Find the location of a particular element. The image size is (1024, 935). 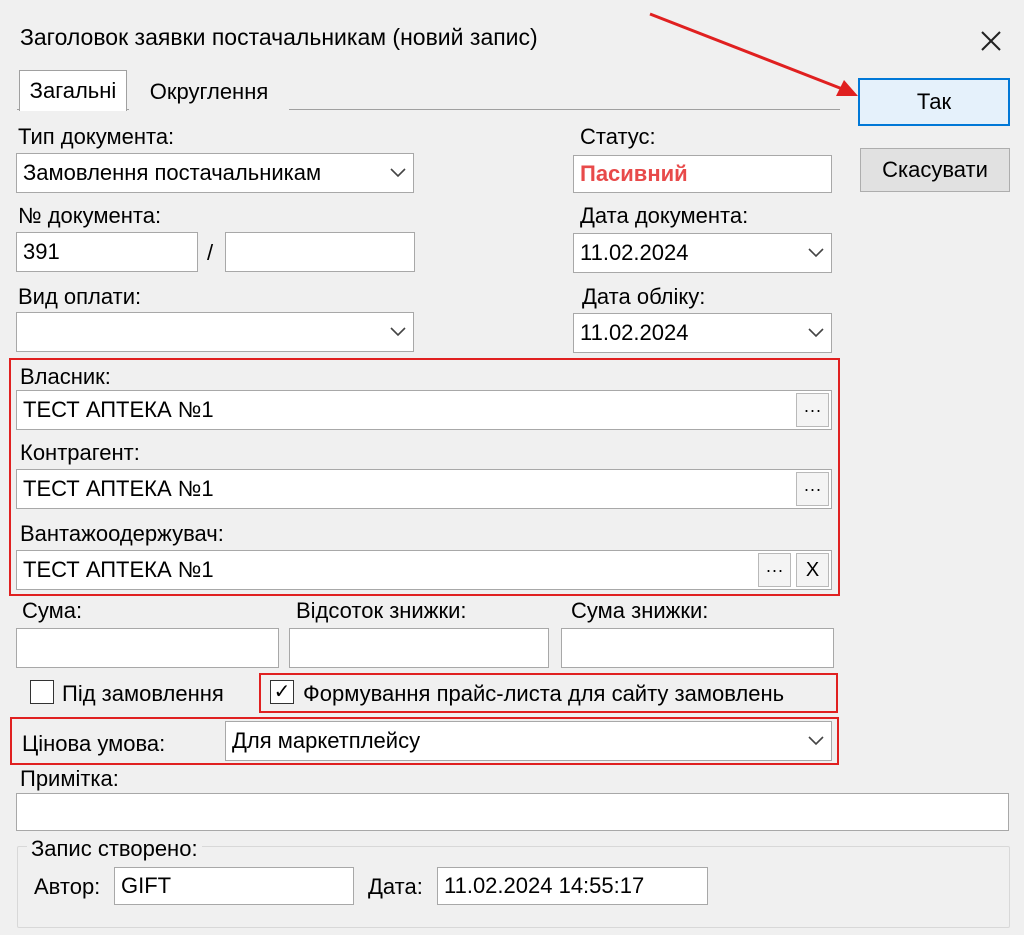

counterparty-field: ТЕСТ АПТЕКА №1 is located at coordinates (424, 489).